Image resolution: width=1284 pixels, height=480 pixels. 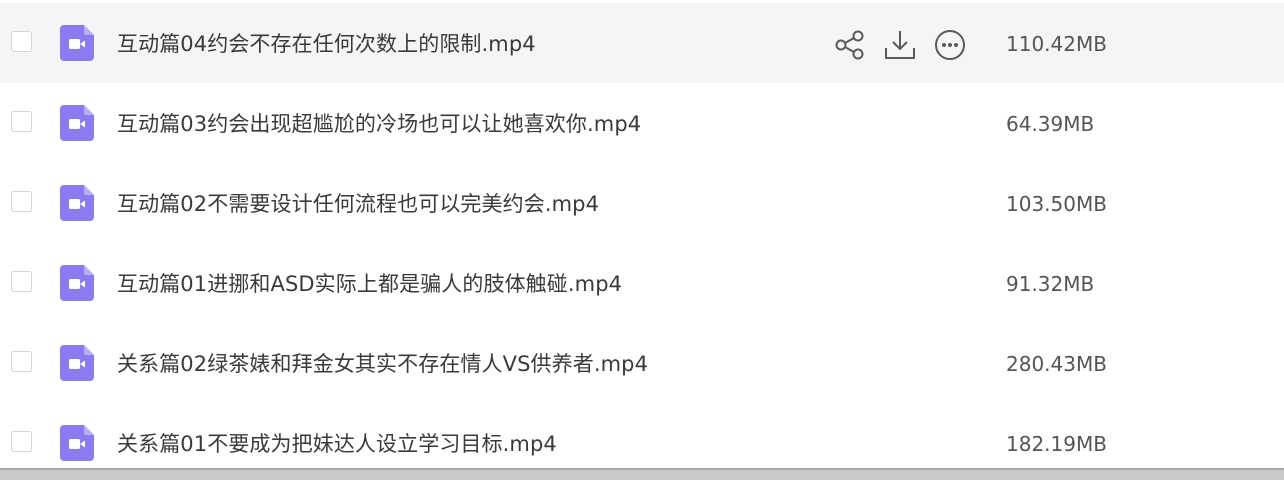 I want to click on file-size: 280.43MB, so click(x=1056, y=364).